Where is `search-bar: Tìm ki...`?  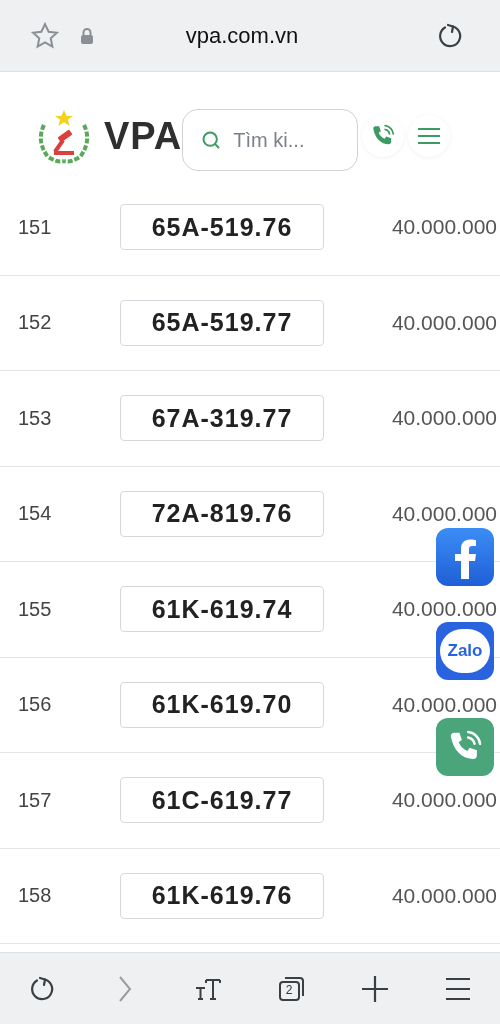 search-bar: Tìm ki... is located at coordinates (270, 140).